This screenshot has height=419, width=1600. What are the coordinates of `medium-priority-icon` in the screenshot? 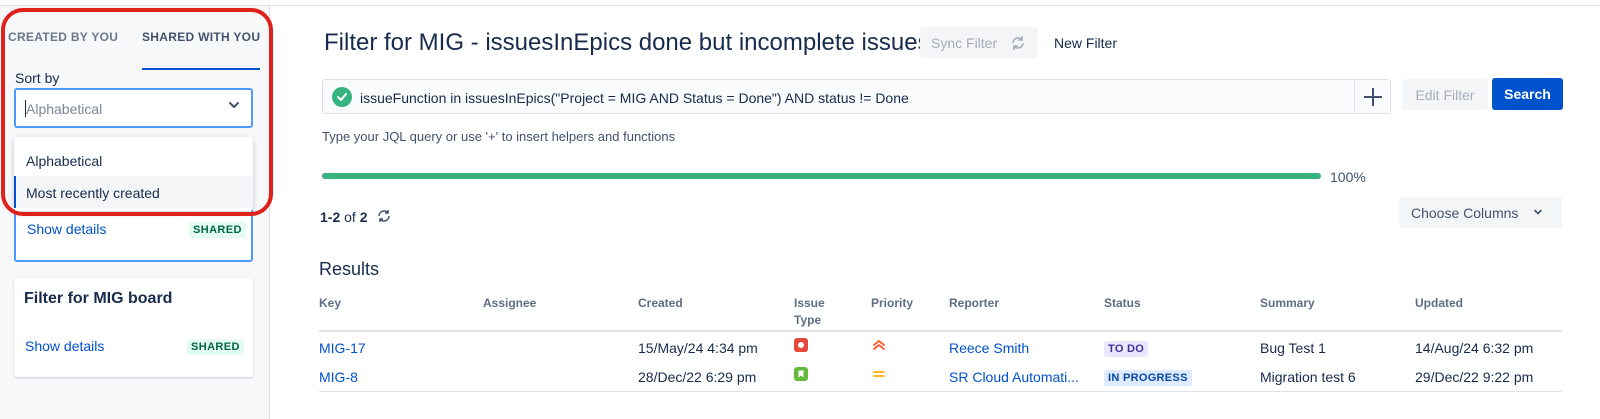 It's located at (879, 374).